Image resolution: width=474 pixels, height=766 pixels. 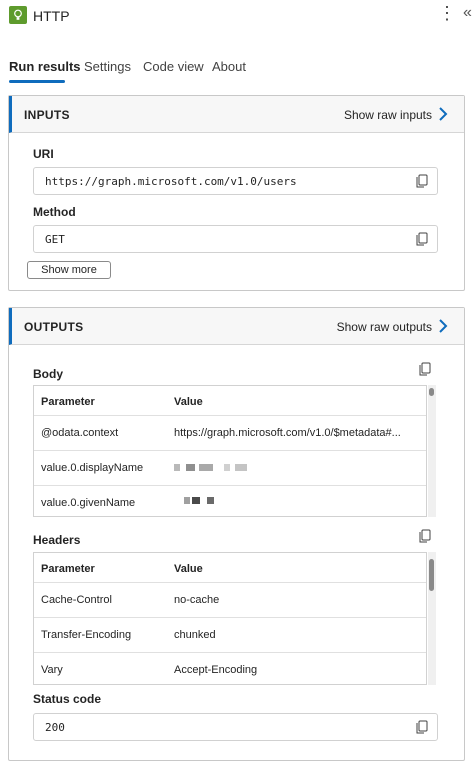 I want to click on table-row: Transfer-Encoding chunked, so click(x=230, y=635).